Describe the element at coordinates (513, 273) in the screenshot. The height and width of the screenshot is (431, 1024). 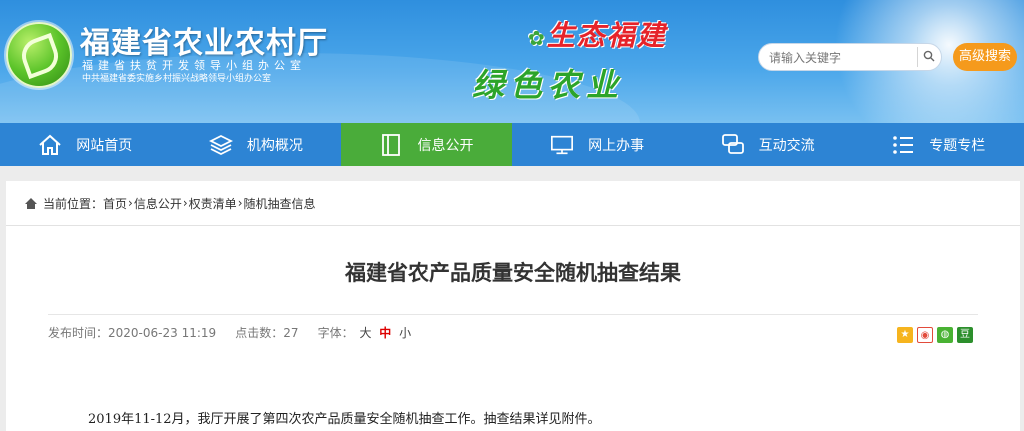
I see `article-title: 福建省农产品质量安全随机抽查结果` at that location.